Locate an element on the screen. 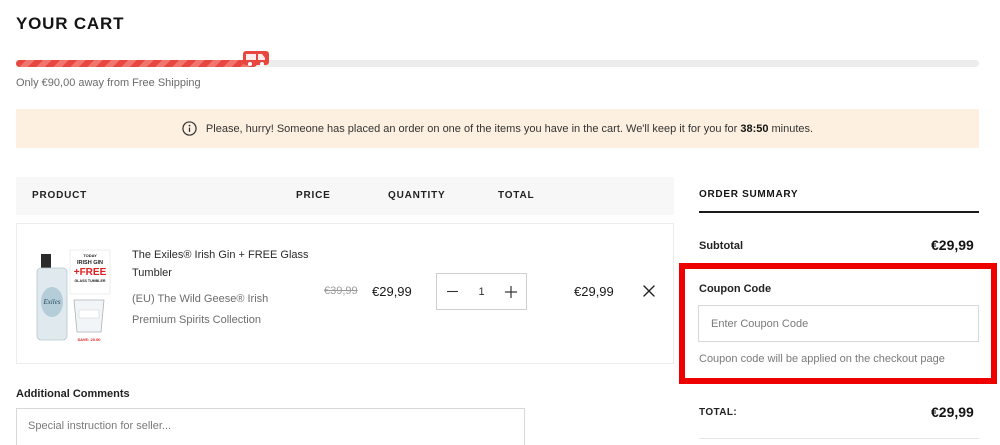  coupon-code-label: Coupon Code is located at coordinates (735, 289).